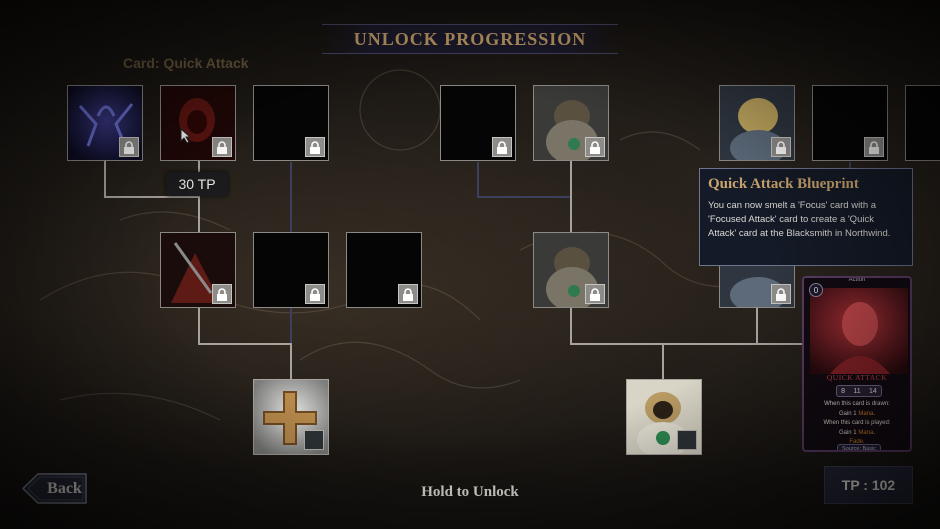 The width and height of the screenshot is (940, 529). I want to click on unlock-node-plus-blueprint, so click(291, 417).